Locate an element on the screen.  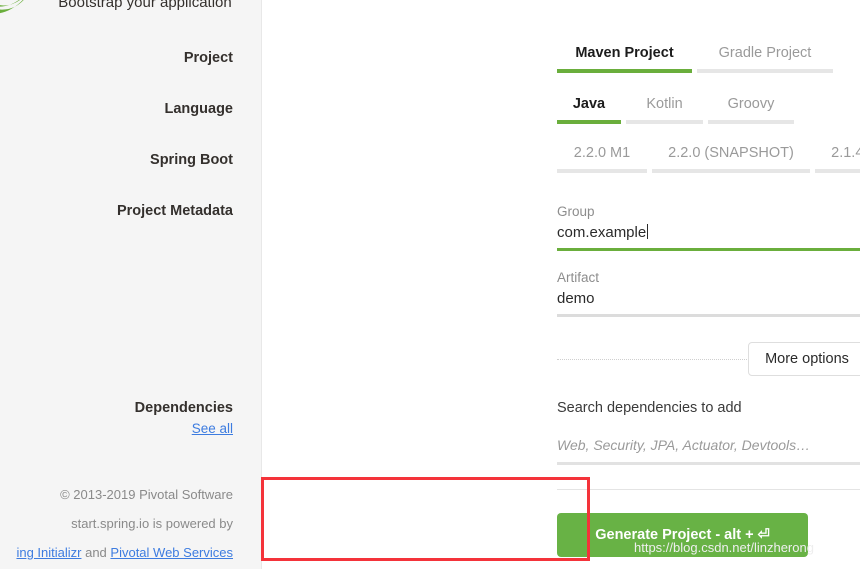
generate-divider is located at coordinates (708, 489).